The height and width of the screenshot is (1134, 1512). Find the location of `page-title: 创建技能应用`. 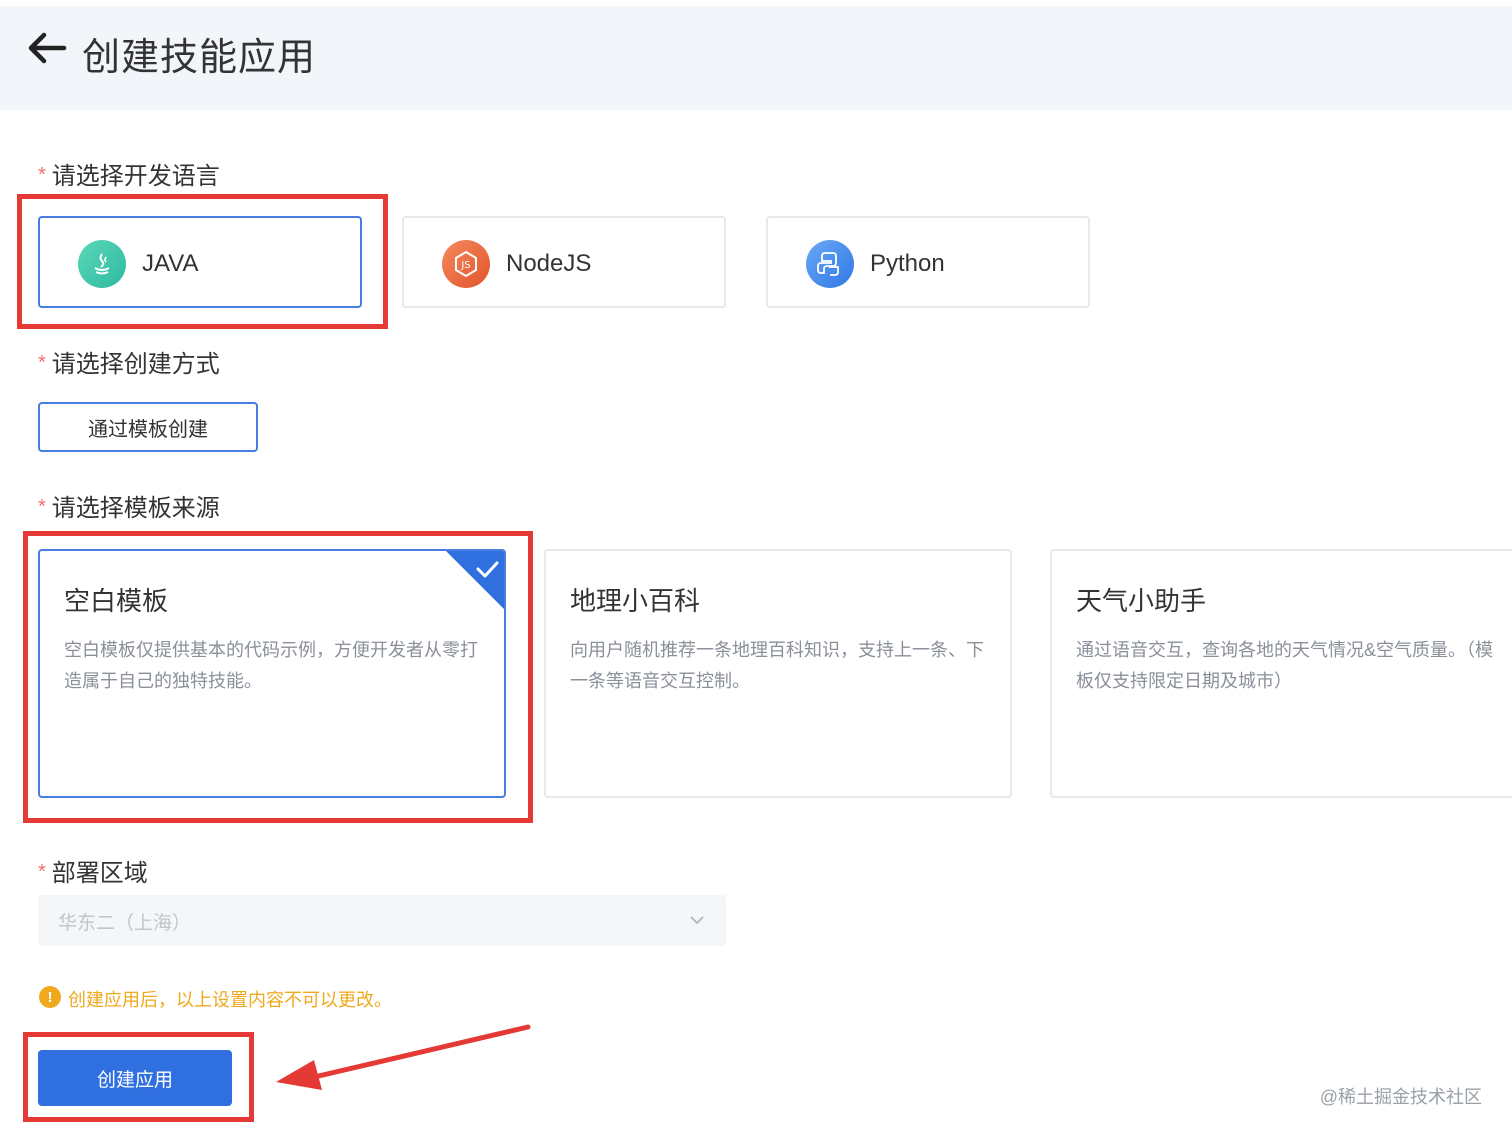

page-title: 创建技能应用 is located at coordinates (199, 58).